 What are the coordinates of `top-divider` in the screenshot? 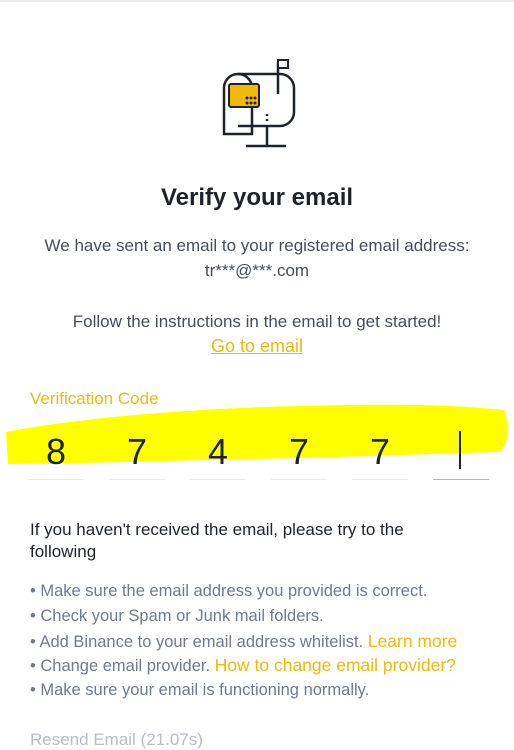 It's located at (257, 1).